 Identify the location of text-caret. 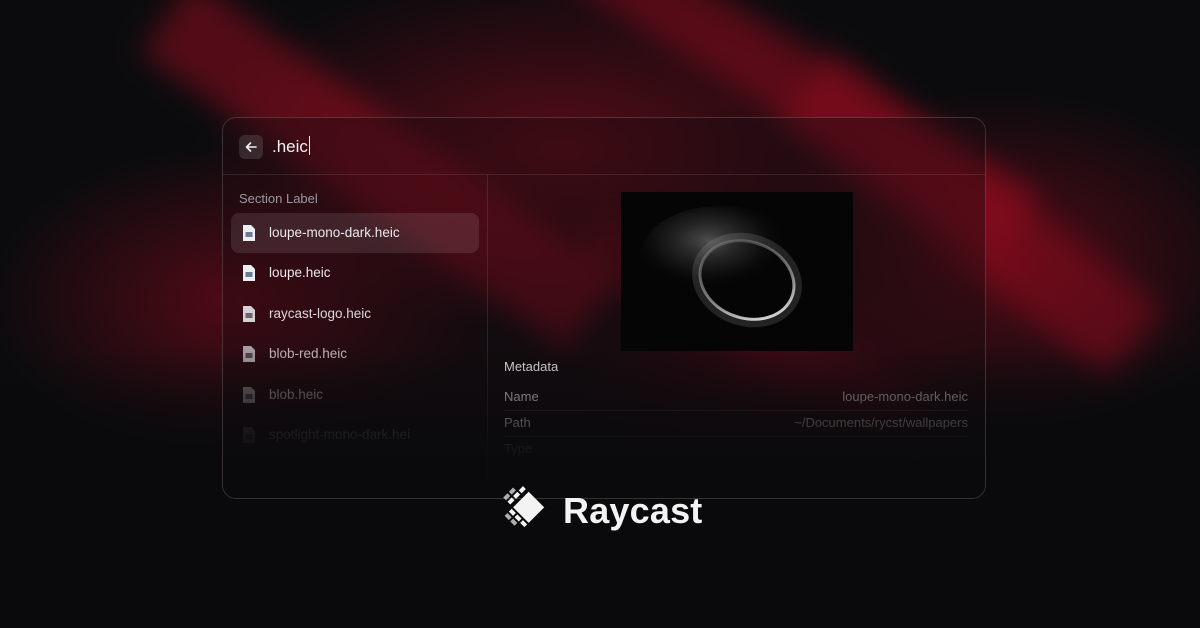
(309, 145).